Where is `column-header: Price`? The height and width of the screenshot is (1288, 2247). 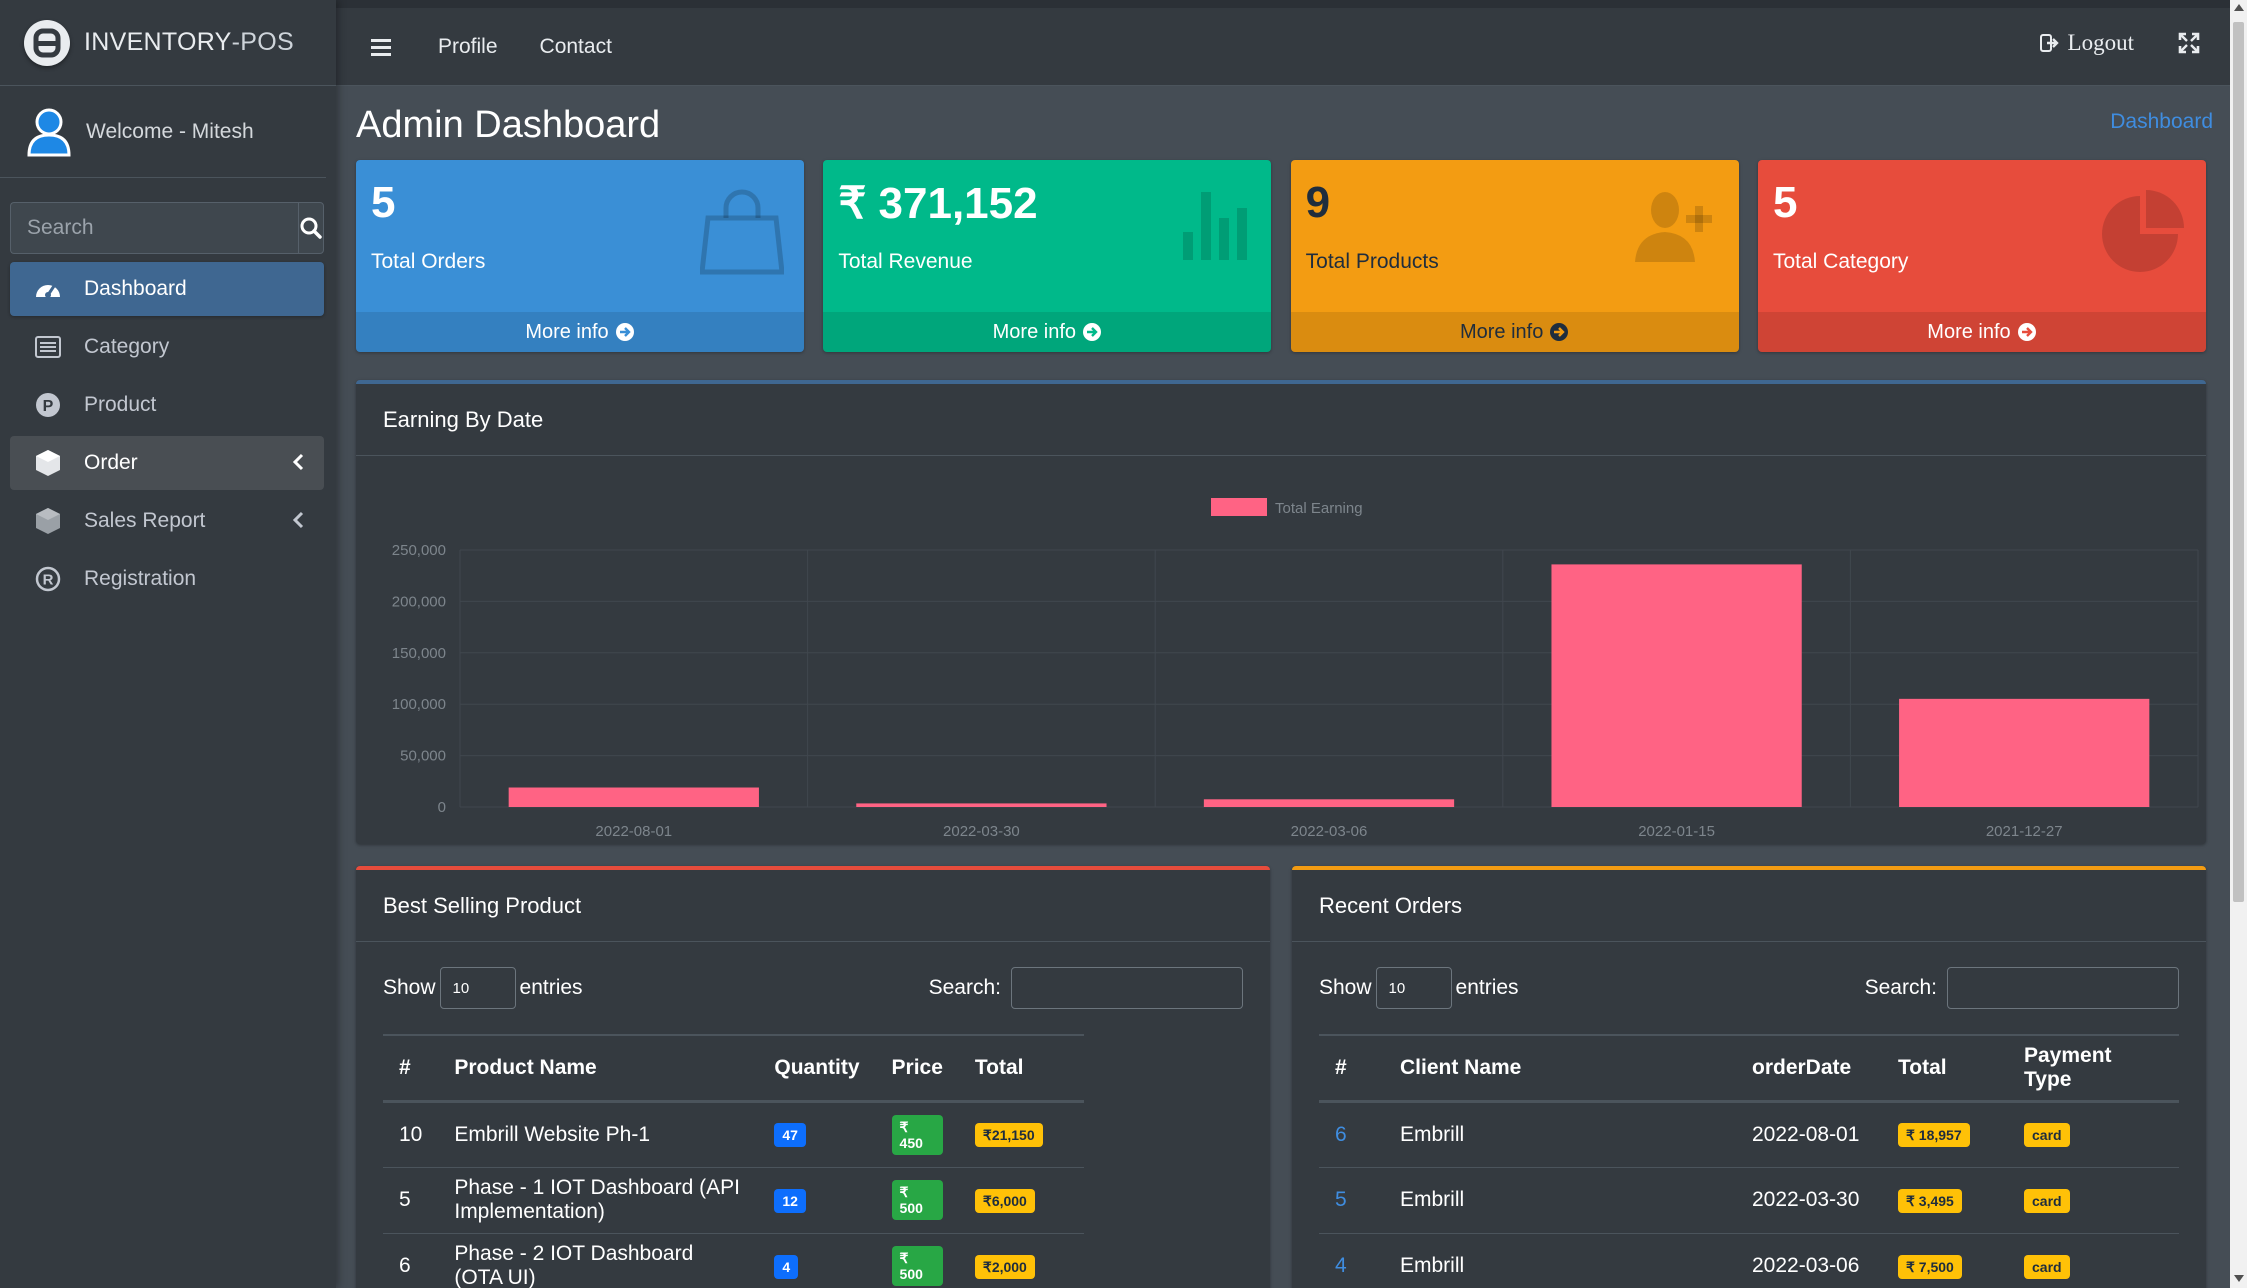
column-header: Price is located at coordinates (917, 1068).